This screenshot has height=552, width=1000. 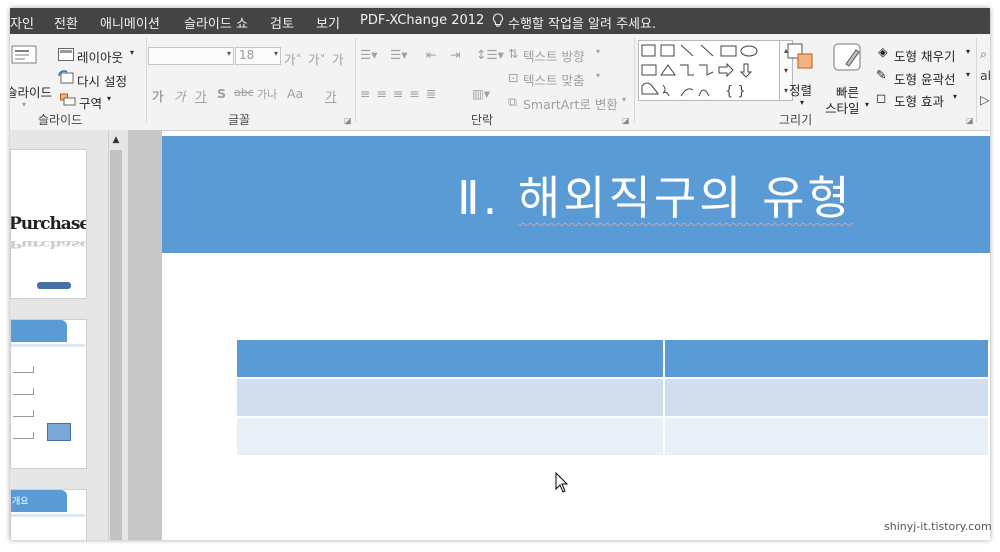 I want to click on shape-outline-button: 도형 윤곽선, so click(x=924, y=78).